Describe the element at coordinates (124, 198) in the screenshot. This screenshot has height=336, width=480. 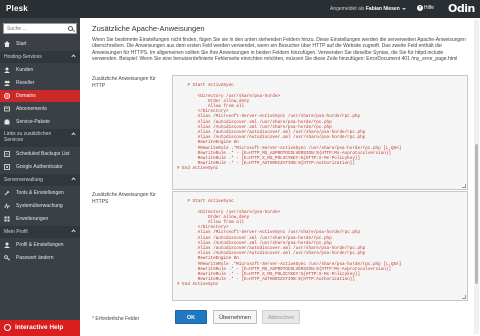
I see `https-field-label: Zusätzliche Anweisungen für HTTPS` at that location.